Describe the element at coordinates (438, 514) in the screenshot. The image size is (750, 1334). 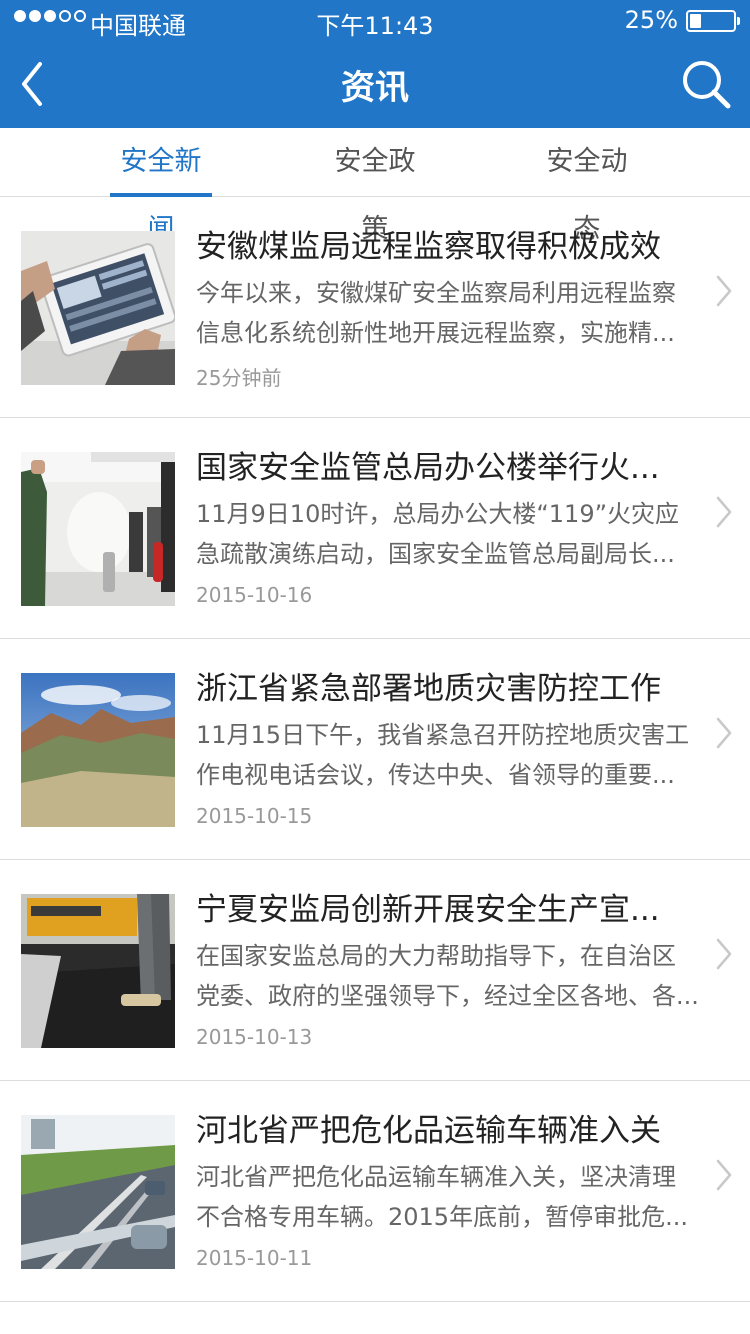
I see `summary-line: 11月9日10时许，总局办公大楼“119”火灾应` at that location.